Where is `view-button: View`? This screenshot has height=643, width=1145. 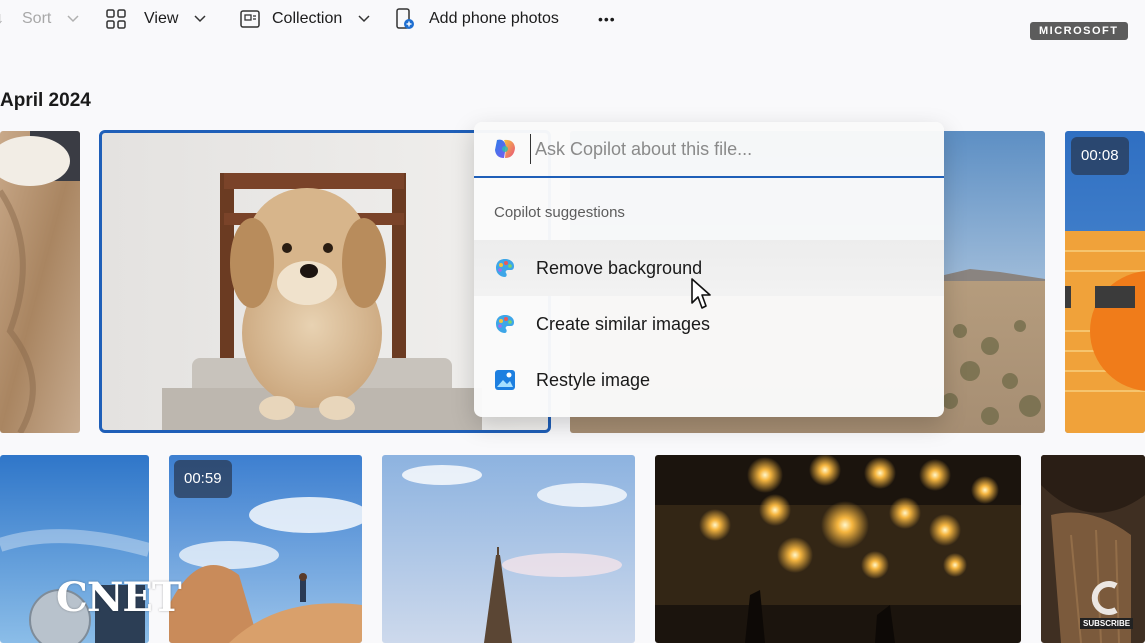
view-button: View is located at coordinates (156, 19).